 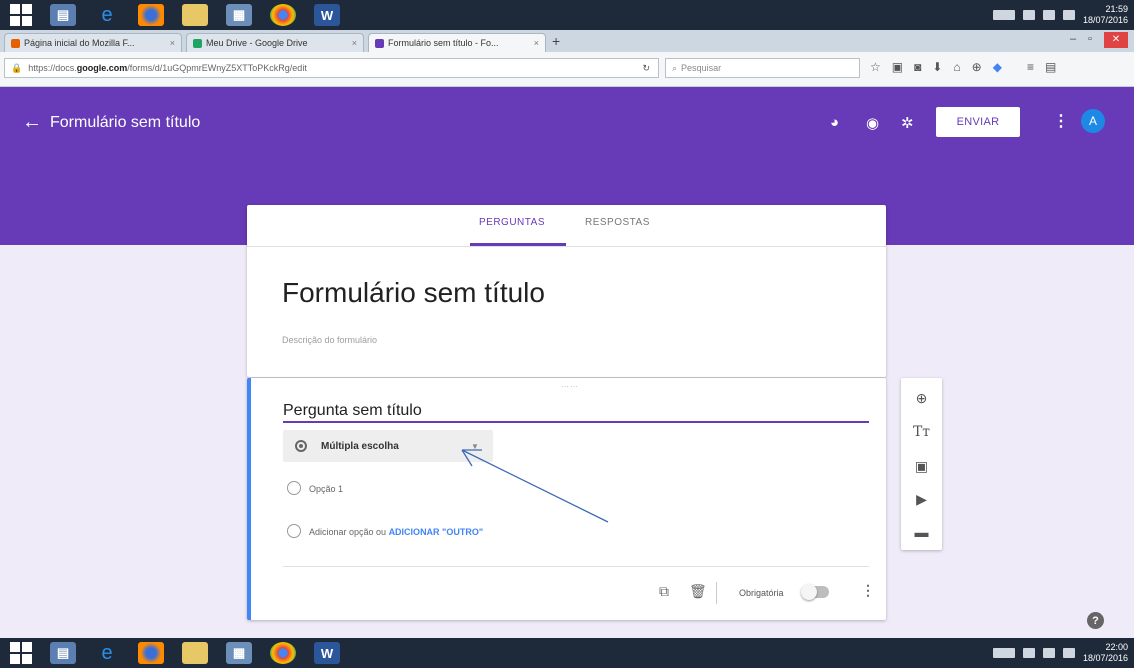 What do you see at coordinates (326, 489) in the screenshot?
I see `option-1-input: Opção 1` at bounding box center [326, 489].